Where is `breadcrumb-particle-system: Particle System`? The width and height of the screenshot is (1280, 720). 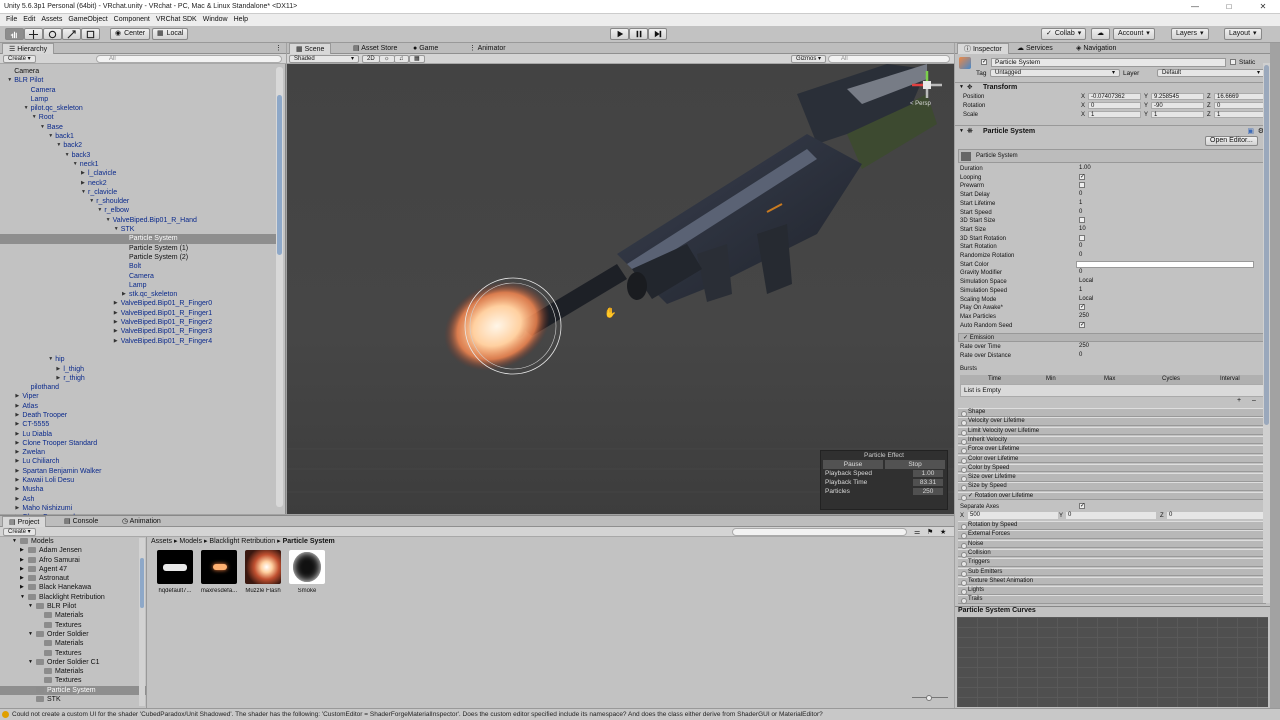
breadcrumb-particle-system: Particle System is located at coordinates (309, 541).